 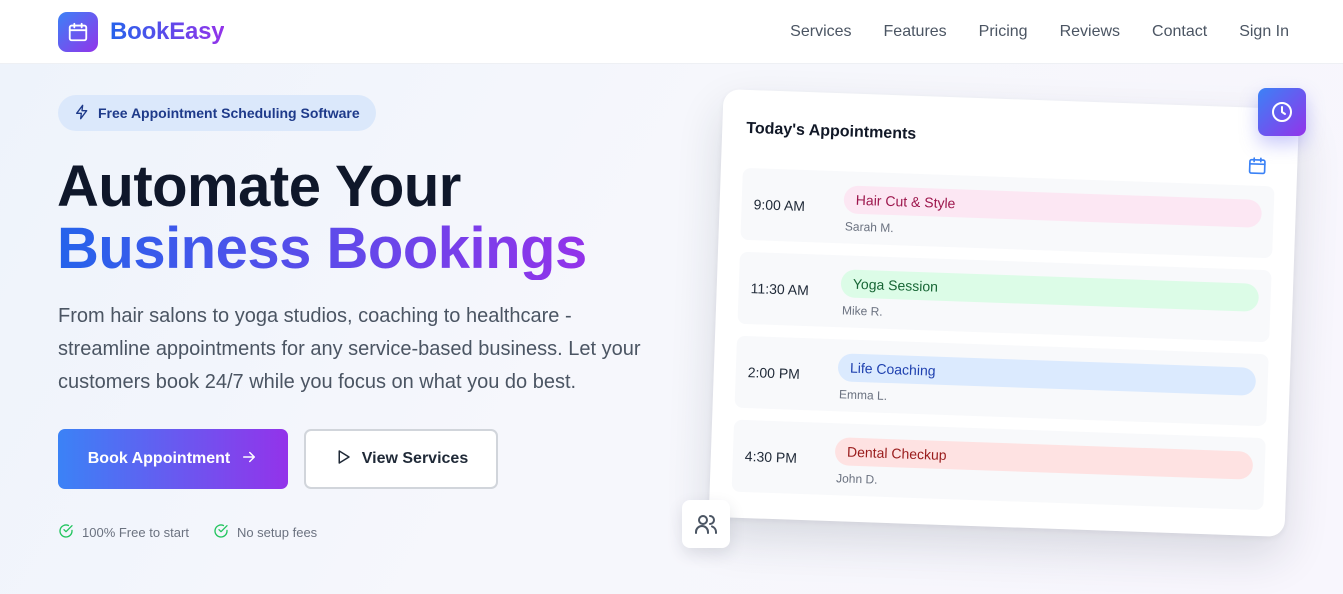 I want to click on perk-item: No setup fees, so click(x=265, y=532).